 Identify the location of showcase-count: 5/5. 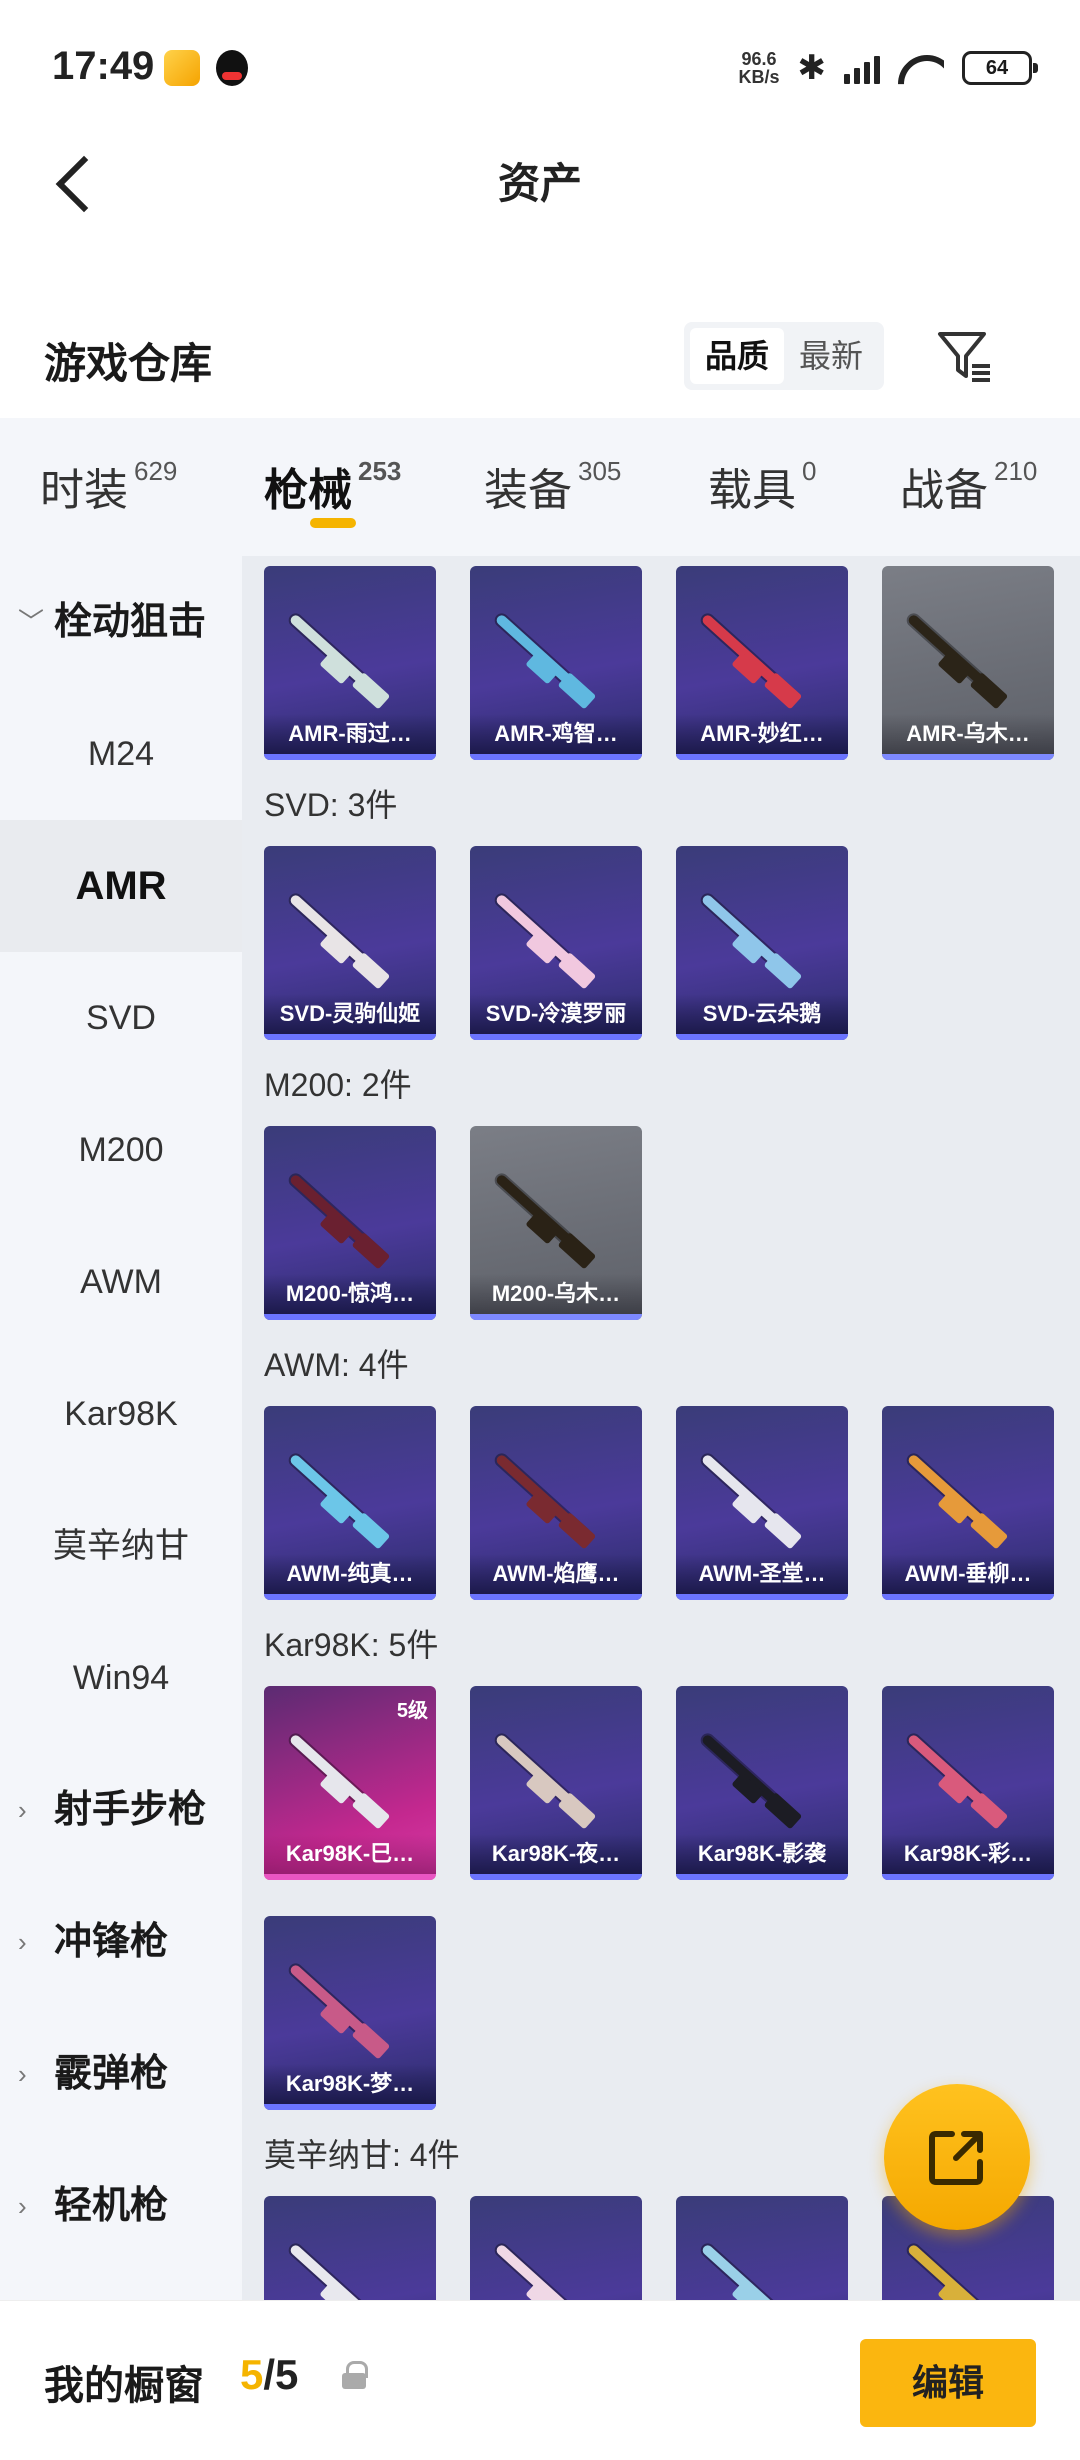
(269, 2375).